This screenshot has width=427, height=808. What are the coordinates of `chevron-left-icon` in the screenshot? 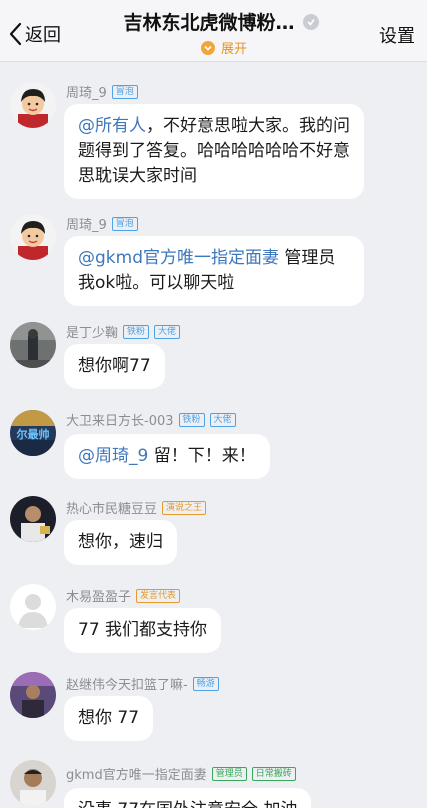 It's located at (15, 34).